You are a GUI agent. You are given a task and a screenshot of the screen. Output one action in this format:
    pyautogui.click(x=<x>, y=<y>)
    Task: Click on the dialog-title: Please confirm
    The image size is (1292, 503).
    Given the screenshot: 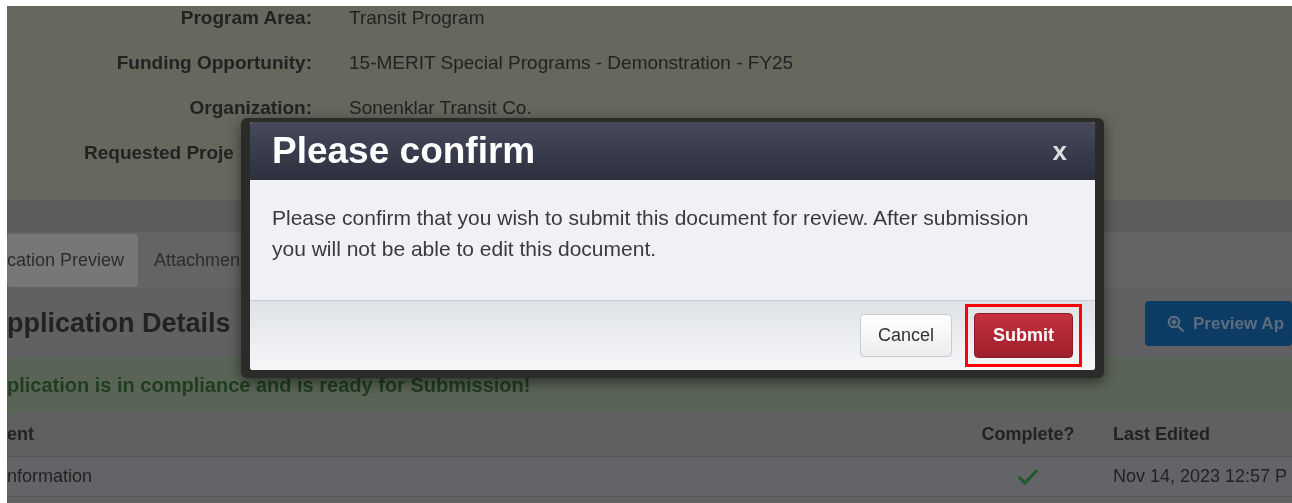 What is the action you would take?
    pyautogui.click(x=404, y=150)
    